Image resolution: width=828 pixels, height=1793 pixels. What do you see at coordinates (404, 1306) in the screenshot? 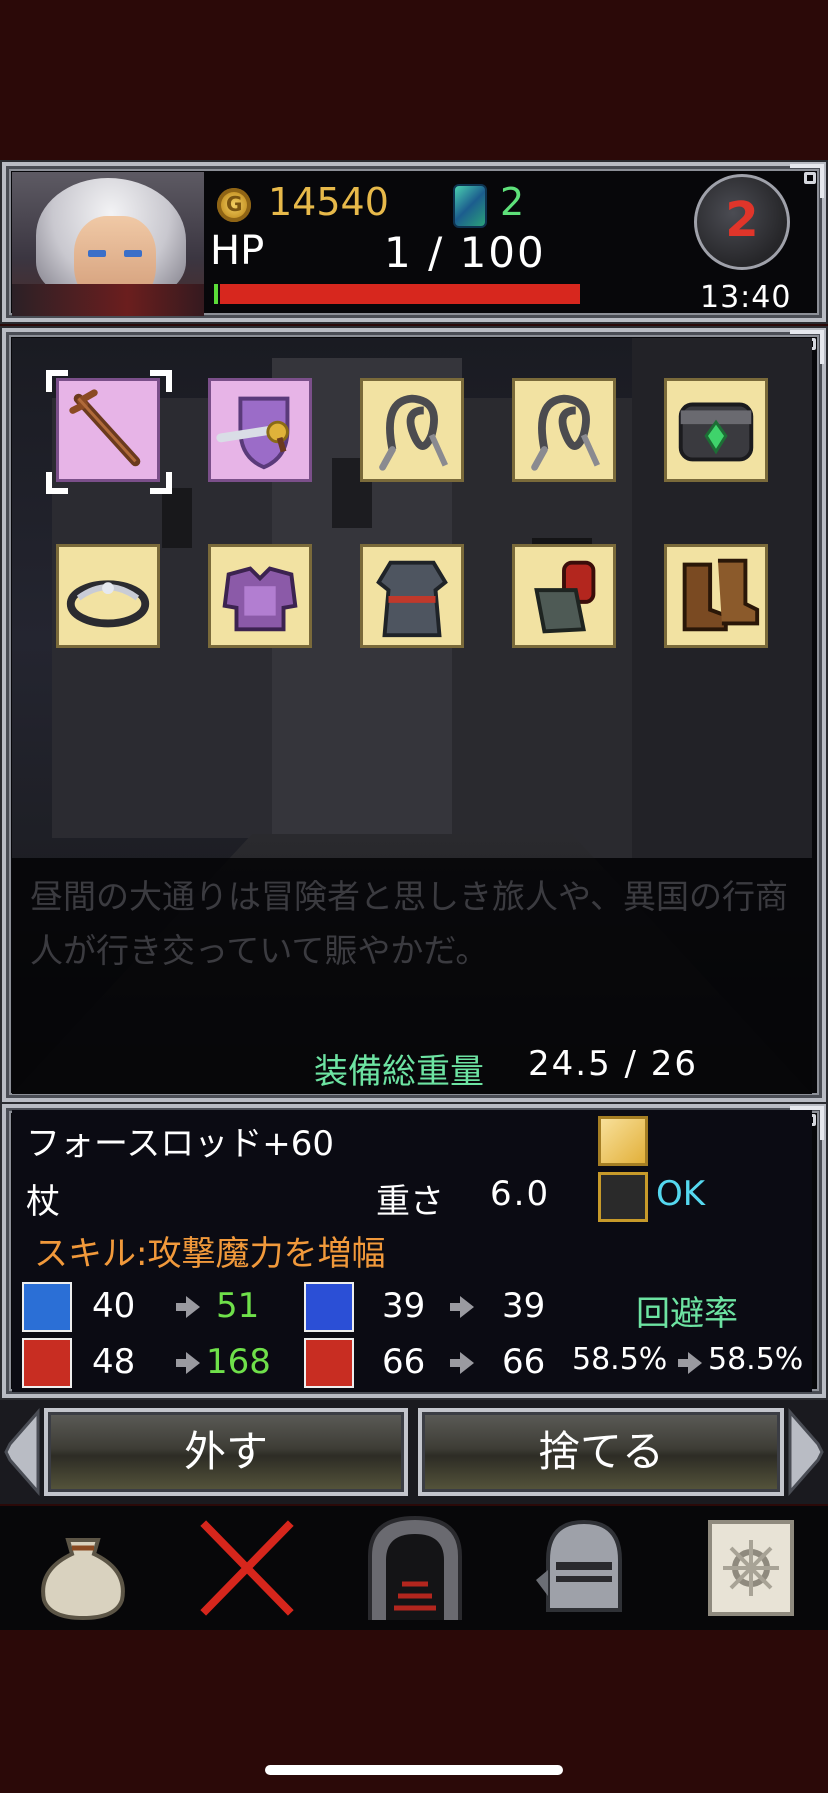
I see `defense-before: 39` at bounding box center [404, 1306].